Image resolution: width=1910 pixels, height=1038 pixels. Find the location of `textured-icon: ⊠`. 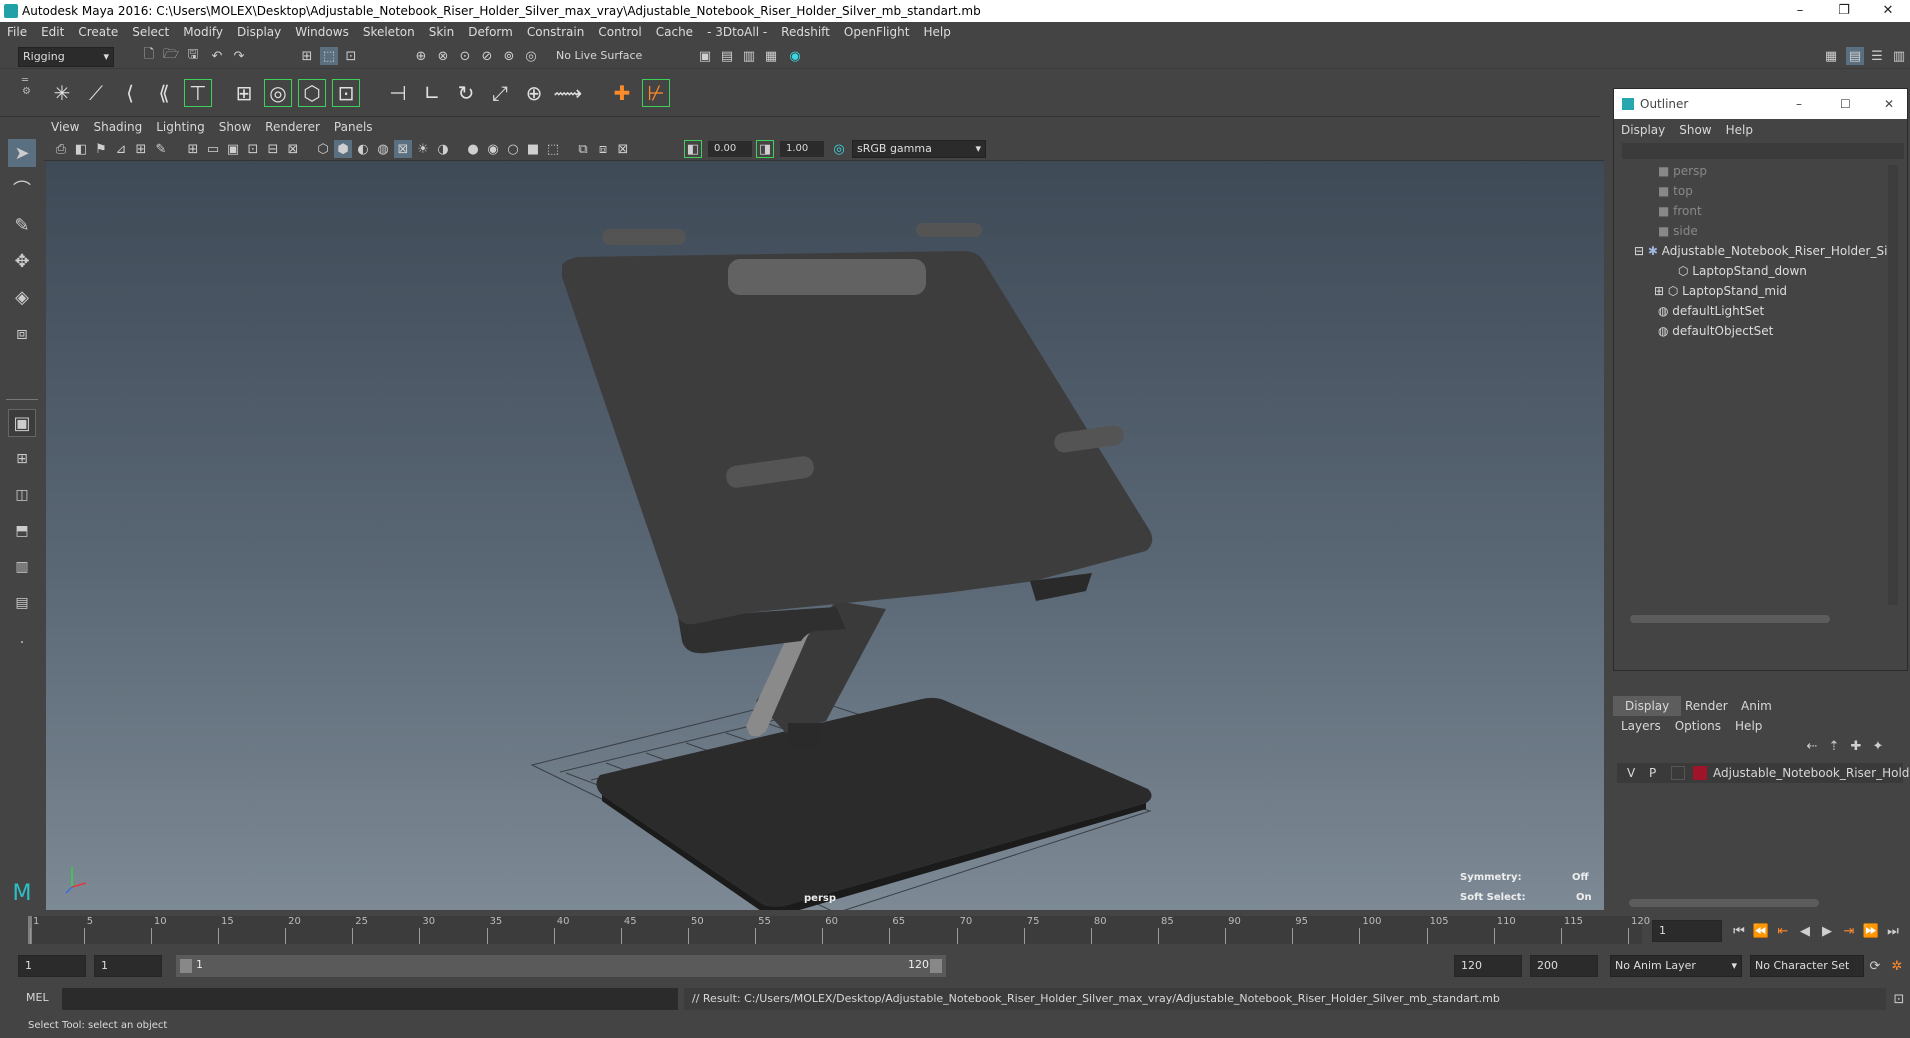

textured-icon: ⊠ is located at coordinates (403, 149).